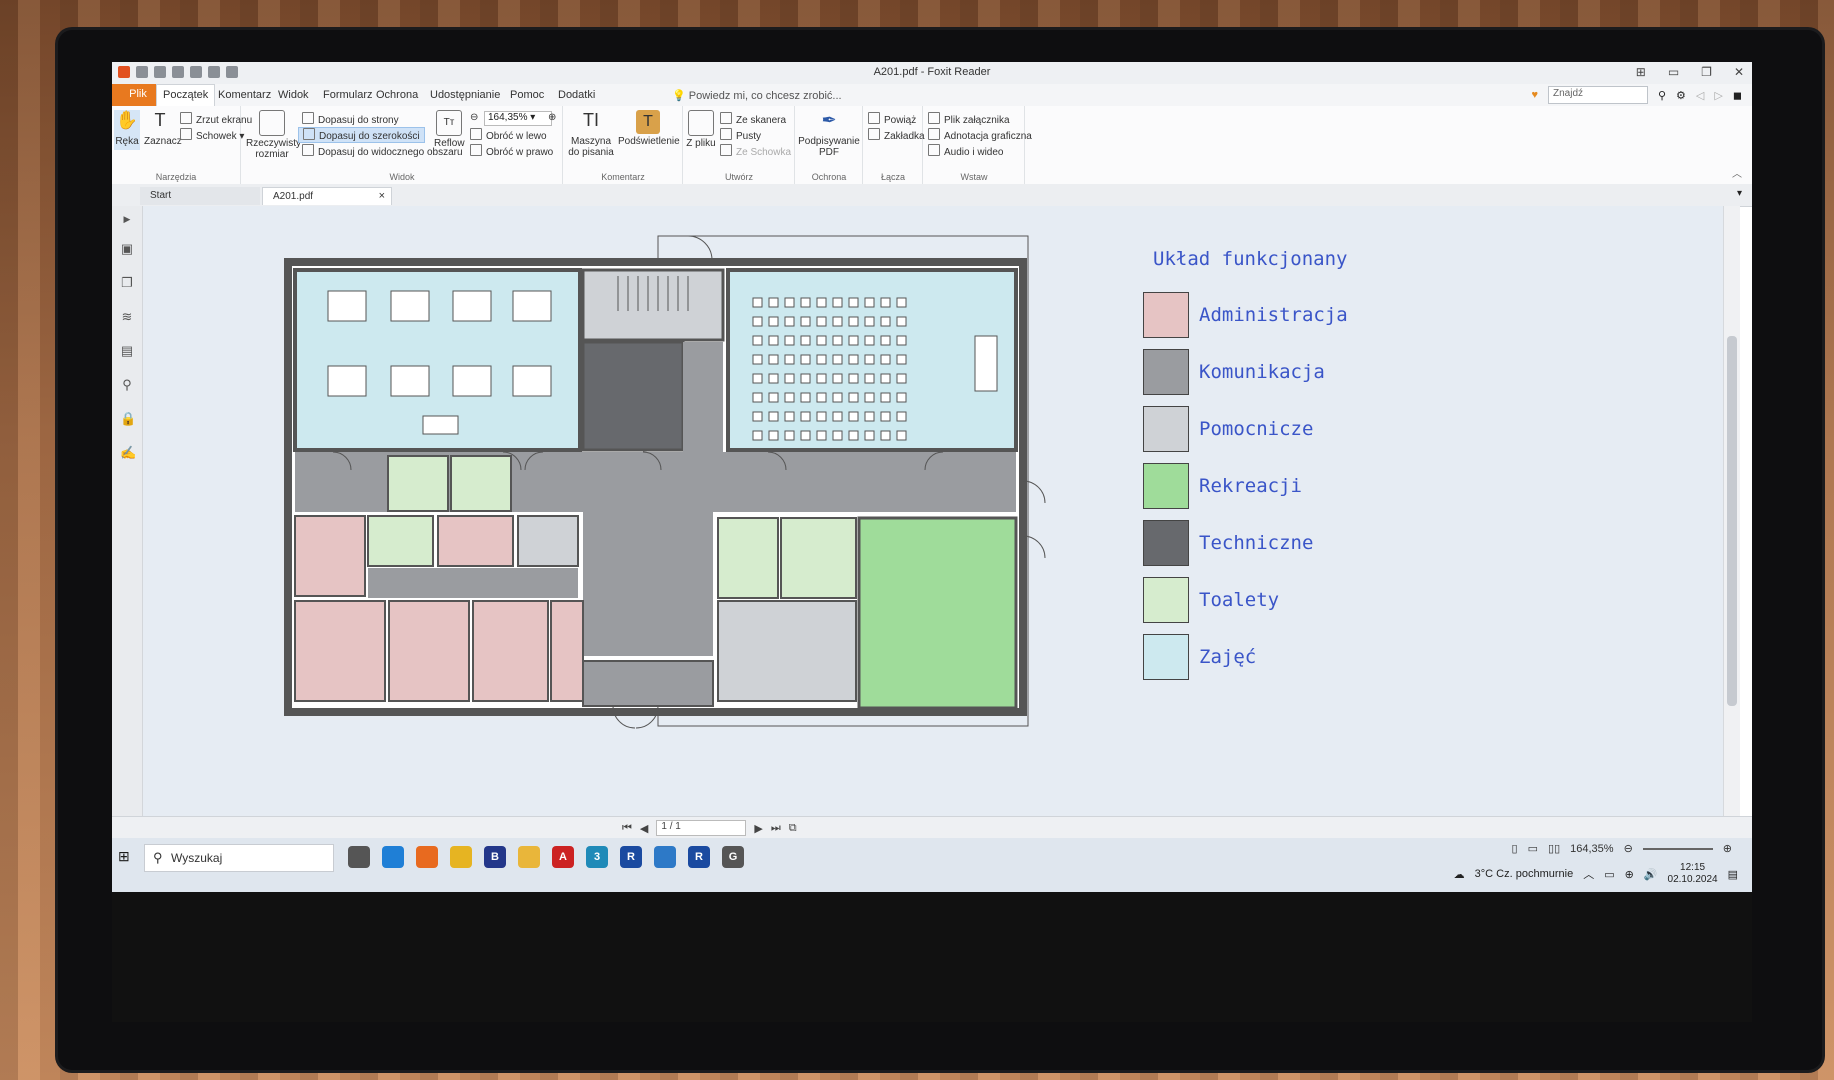 This screenshot has height=1080, width=1834. Describe the element at coordinates (393, 857) in the screenshot. I see `edge-icon` at that location.